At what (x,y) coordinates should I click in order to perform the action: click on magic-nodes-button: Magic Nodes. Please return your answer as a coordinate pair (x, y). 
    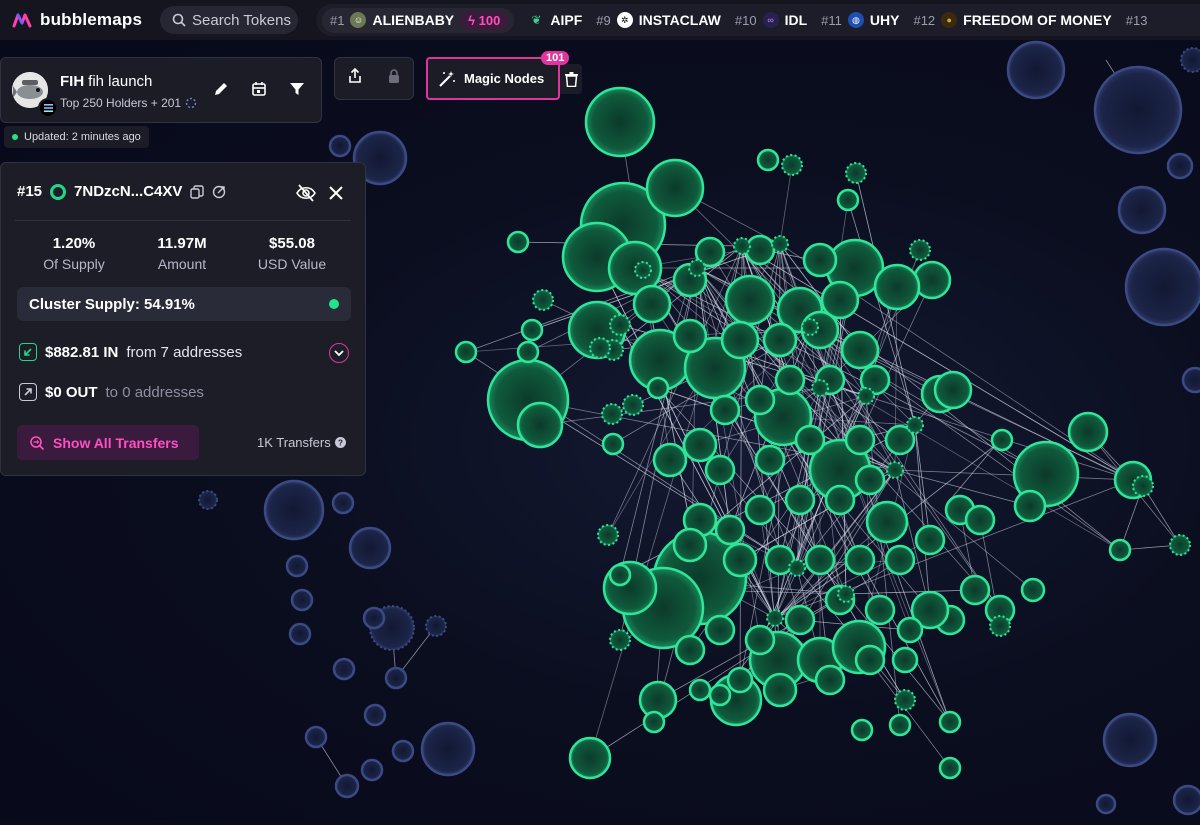
    Looking at the image, I should click on (493, 78).